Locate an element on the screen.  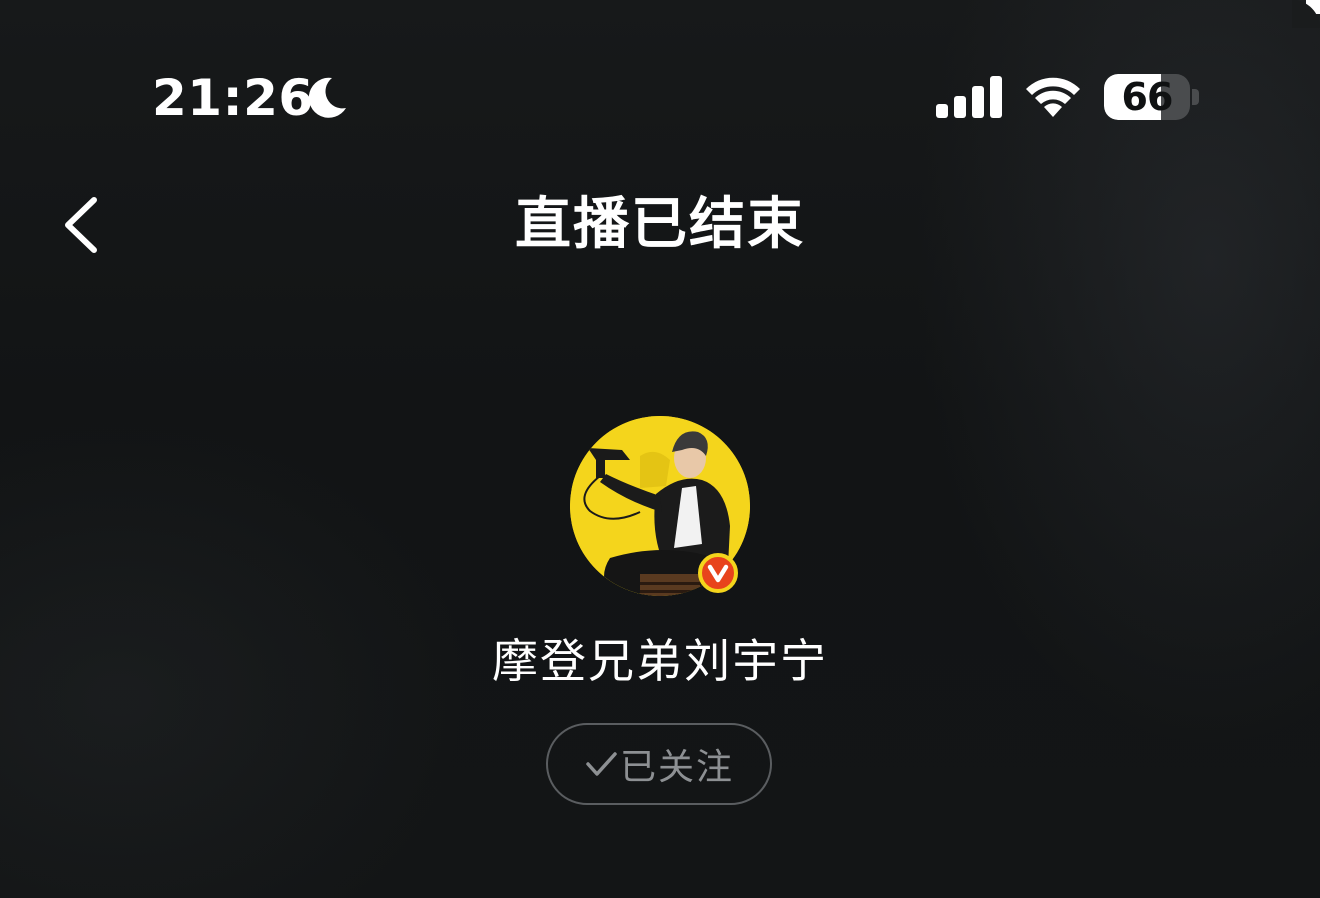
wifi-icon is located at coordinates (1053, 97).